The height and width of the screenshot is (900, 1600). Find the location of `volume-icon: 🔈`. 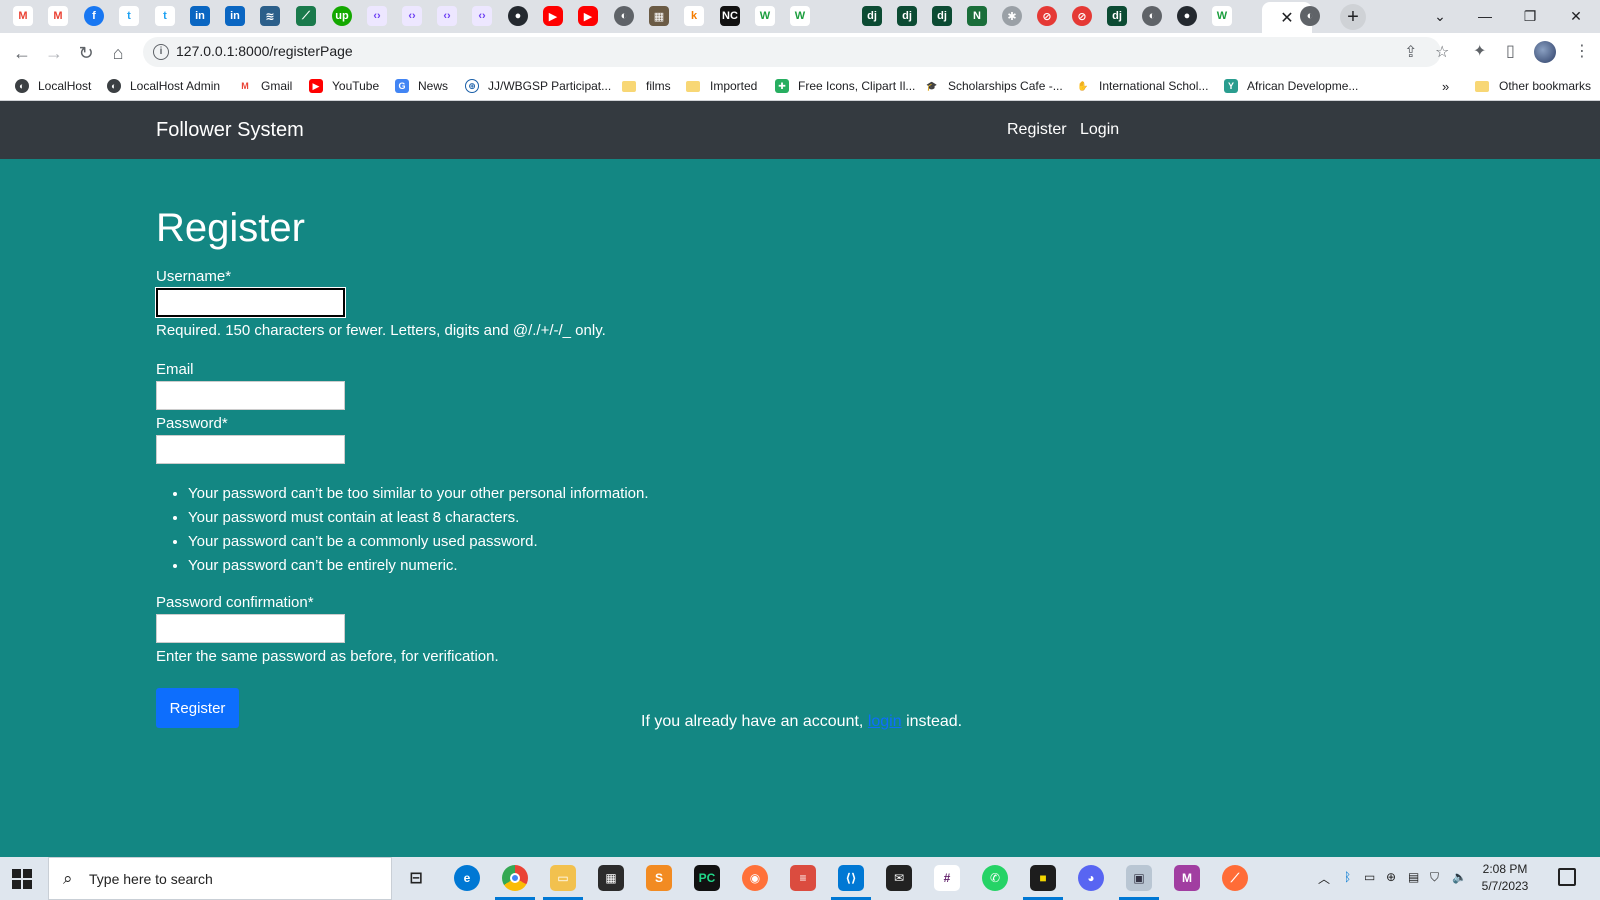

volume-icon: 🔈 is located at coordinates (1459, 877).